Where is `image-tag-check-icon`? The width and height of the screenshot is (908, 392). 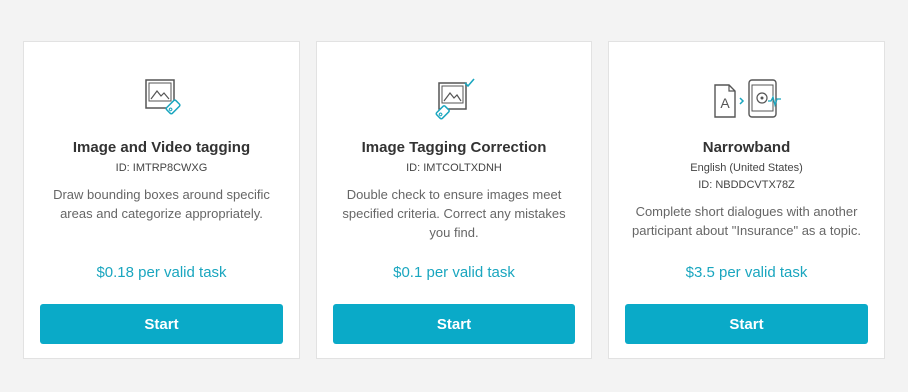
image-tag-check-icon is located at coordinates (454, 99).